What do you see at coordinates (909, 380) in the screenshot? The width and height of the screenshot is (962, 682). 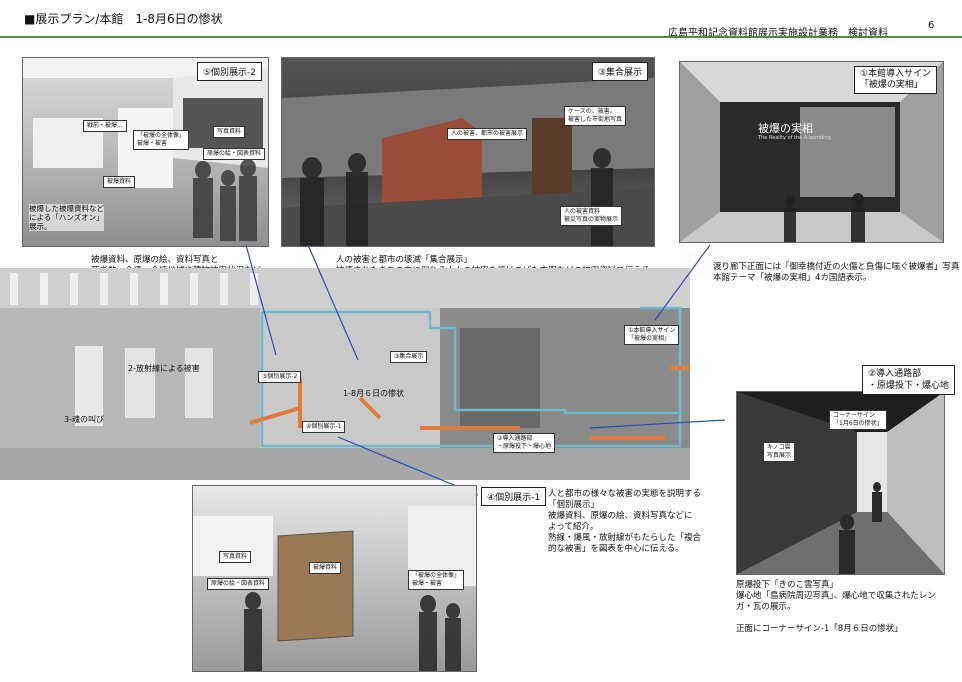 I see `photo-2-tag: ②導入通路部 ・原爆投下・爆心地` at bounding box center [909, 380].